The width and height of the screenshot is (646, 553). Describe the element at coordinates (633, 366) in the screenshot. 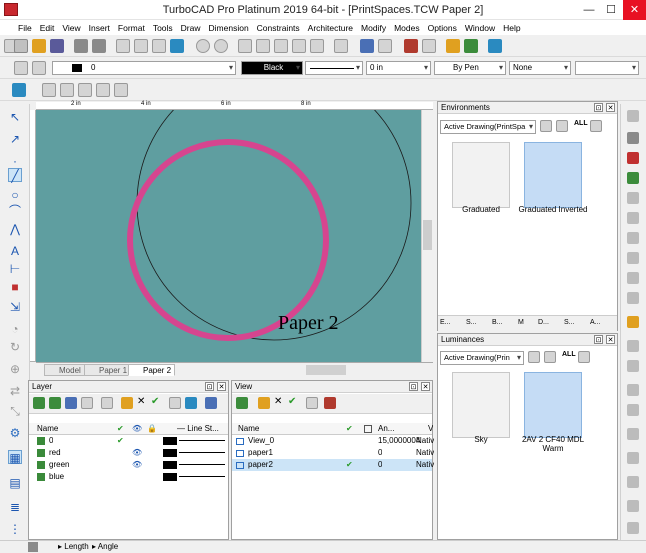

I see `snap-perpendicular-icon` at that location.